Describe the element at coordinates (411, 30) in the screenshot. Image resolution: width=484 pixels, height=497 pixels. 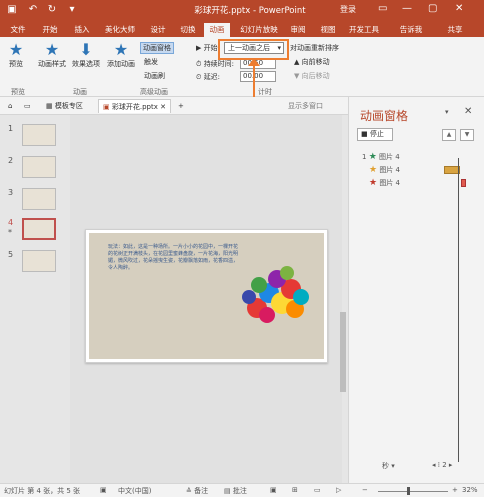
I see `tab-tell-me: 告诉我` at that location.